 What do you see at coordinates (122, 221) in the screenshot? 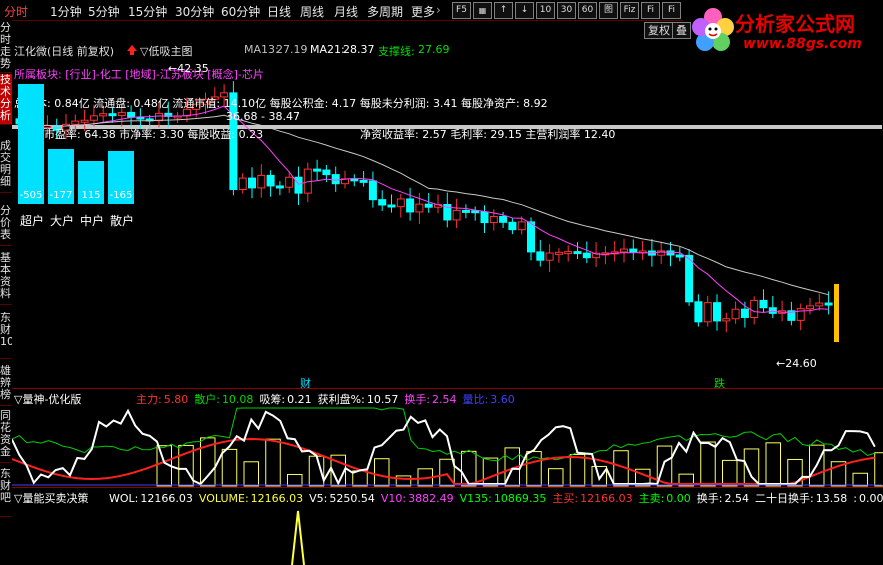
I see `fund-flow-label-small: 散户` at bounding box center [122, 221].